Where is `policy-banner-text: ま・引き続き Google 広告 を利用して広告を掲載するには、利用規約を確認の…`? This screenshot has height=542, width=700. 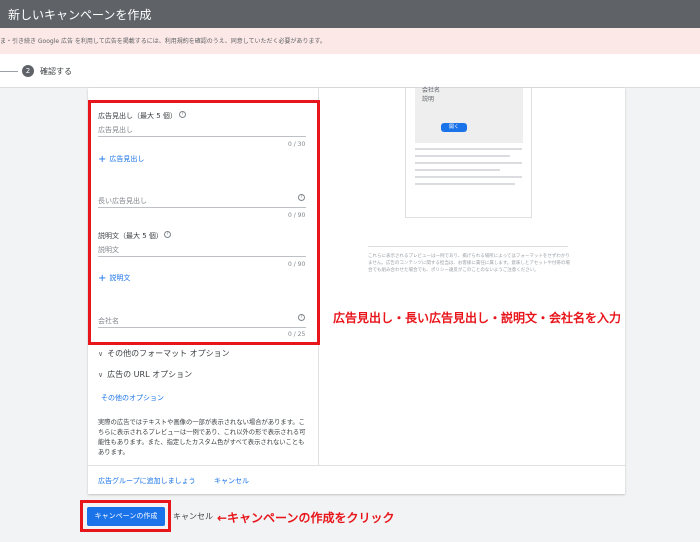 policy-banner-text: ま・引き続き Google 広告 を利用して広告を掲載するには、利用規約を確認の… is located at coordinates (163, 41).